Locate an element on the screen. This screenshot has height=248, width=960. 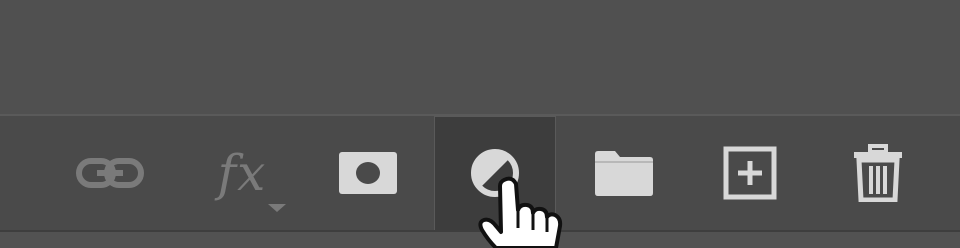
new-adjustment-layer-button is located at coordinates (495, 173).